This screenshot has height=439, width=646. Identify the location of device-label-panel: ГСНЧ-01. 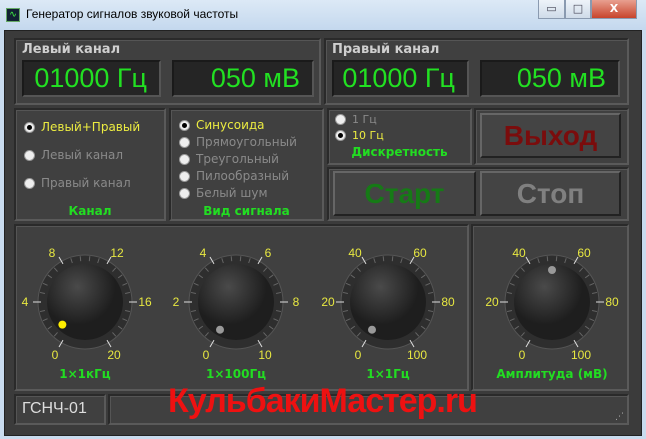
(60, 409).